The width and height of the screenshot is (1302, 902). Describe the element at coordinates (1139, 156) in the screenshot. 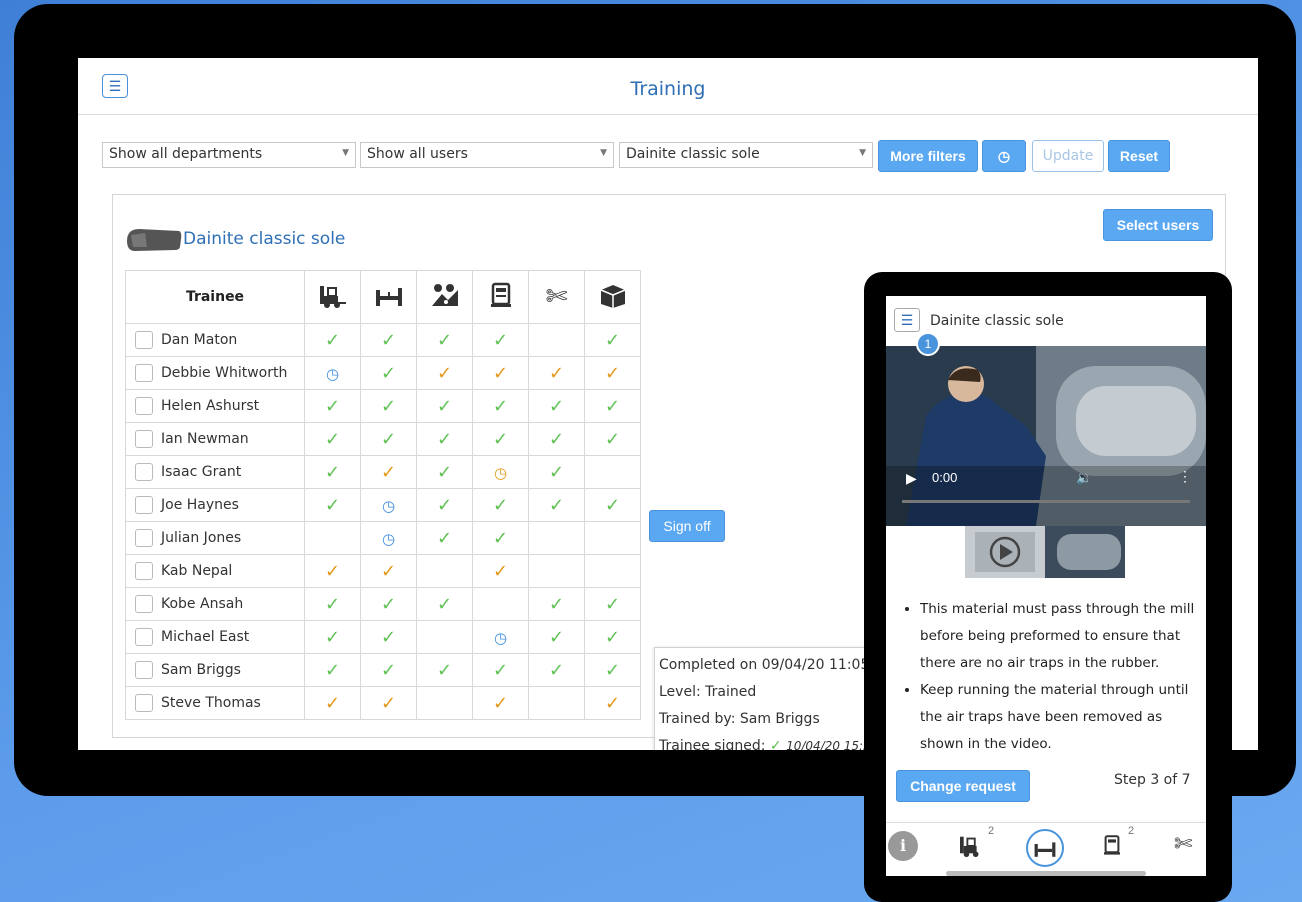

I see `reset-button: Reset` at that location.